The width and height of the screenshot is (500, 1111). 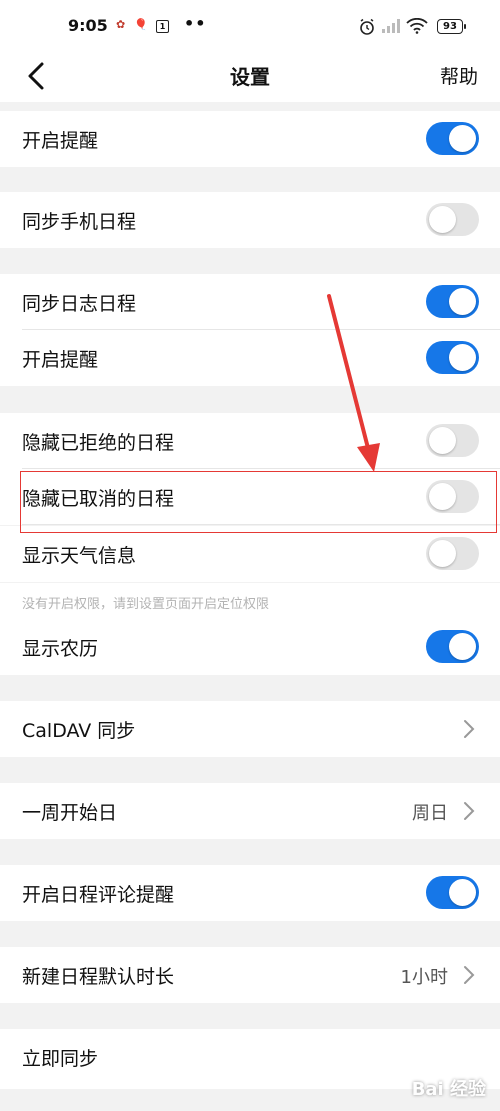 I want to click on nav-bar: 设置 帮助, so click(x=250, y=79).